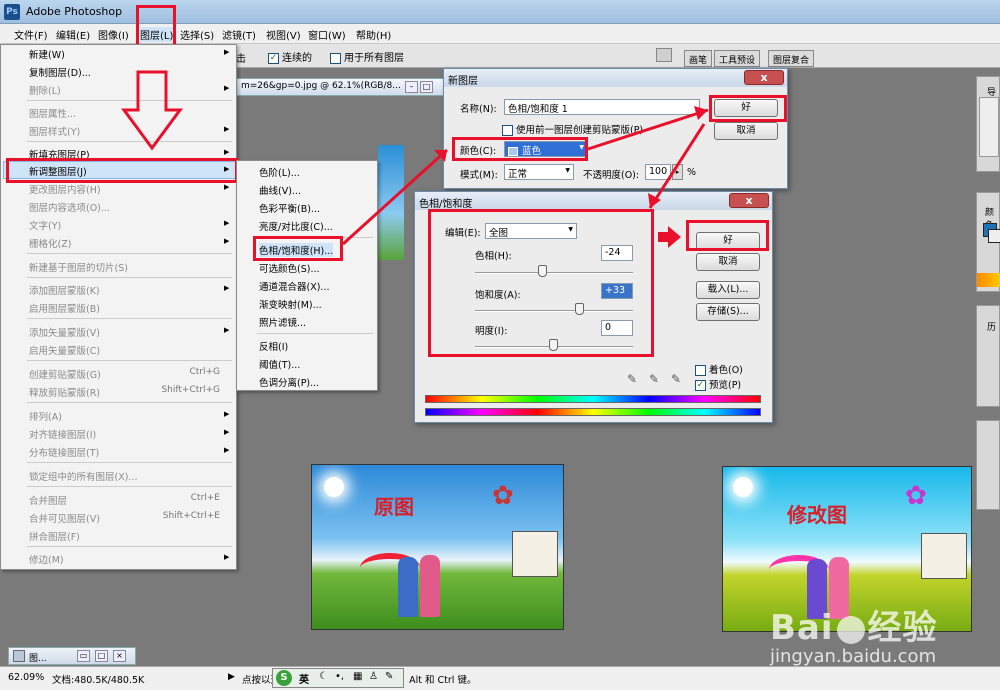 This screenshot has width=1000, height=690. What do you see at coordinates (129, 546) in the screenshot?
I see `menu-divider` at bounding box center [129, 546].